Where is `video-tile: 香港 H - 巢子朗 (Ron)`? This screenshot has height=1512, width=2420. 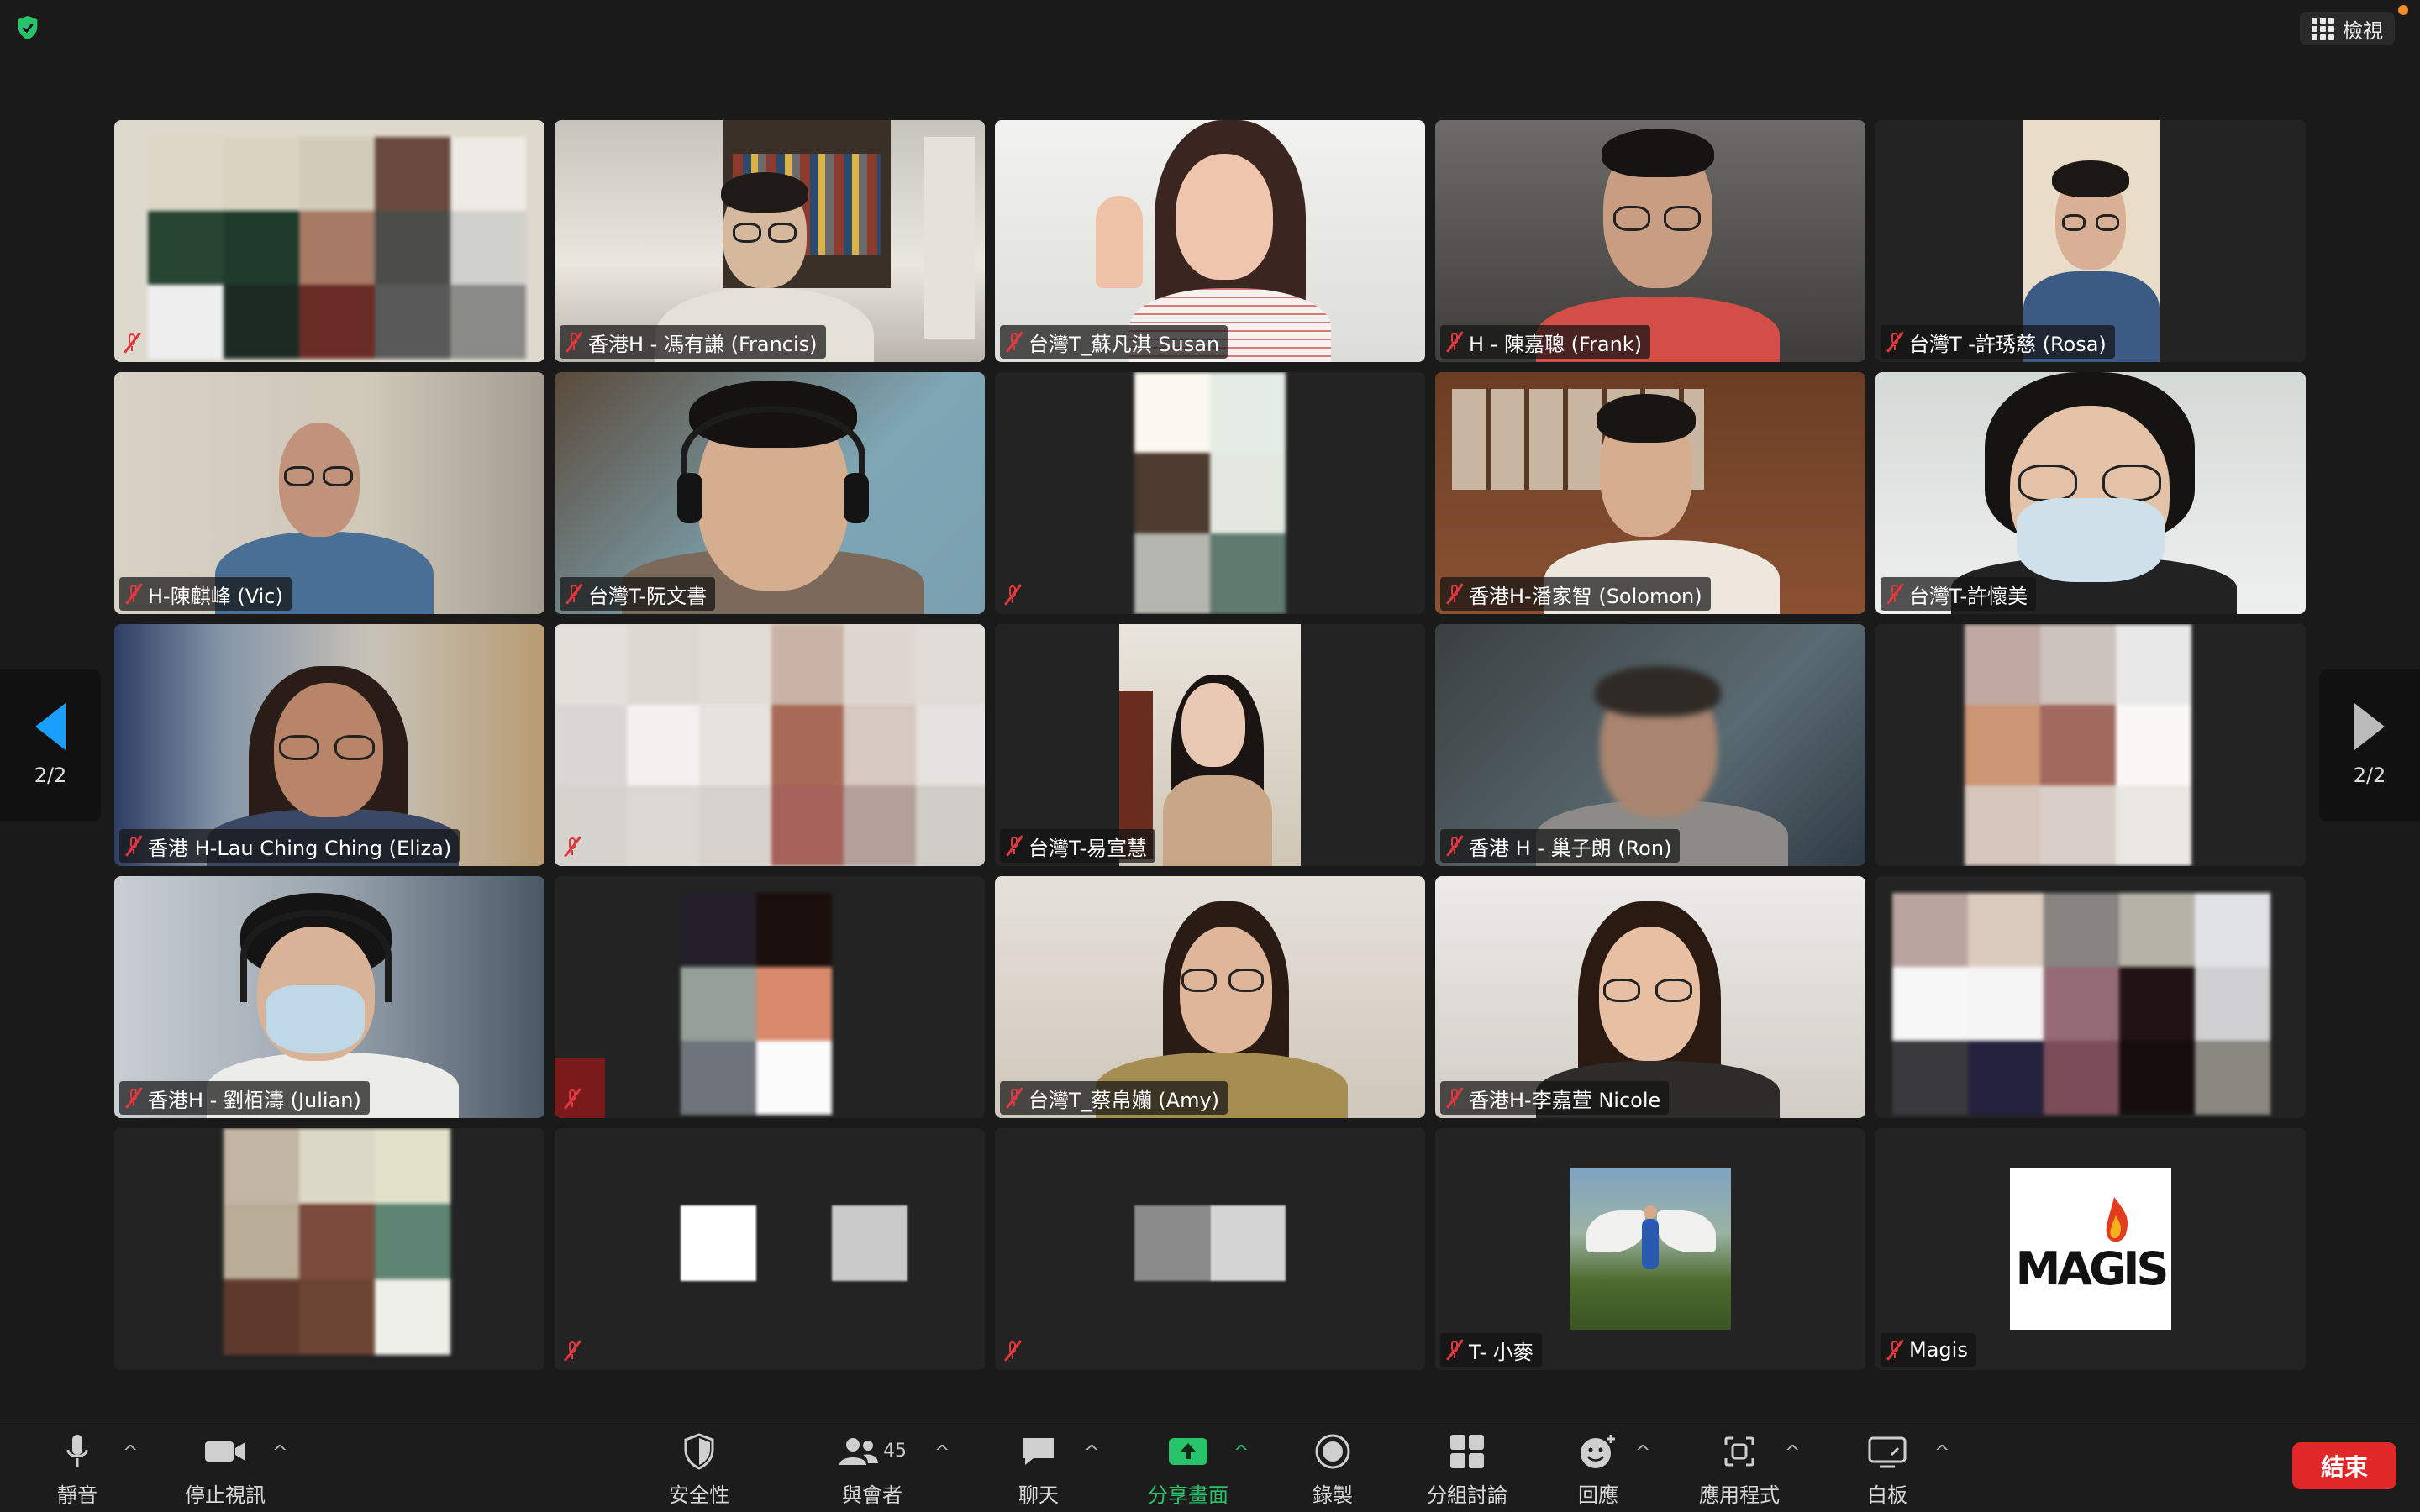 video-tile: 香港 H - 巢子朗 (Ron) is located at coordinates (1650, 745).